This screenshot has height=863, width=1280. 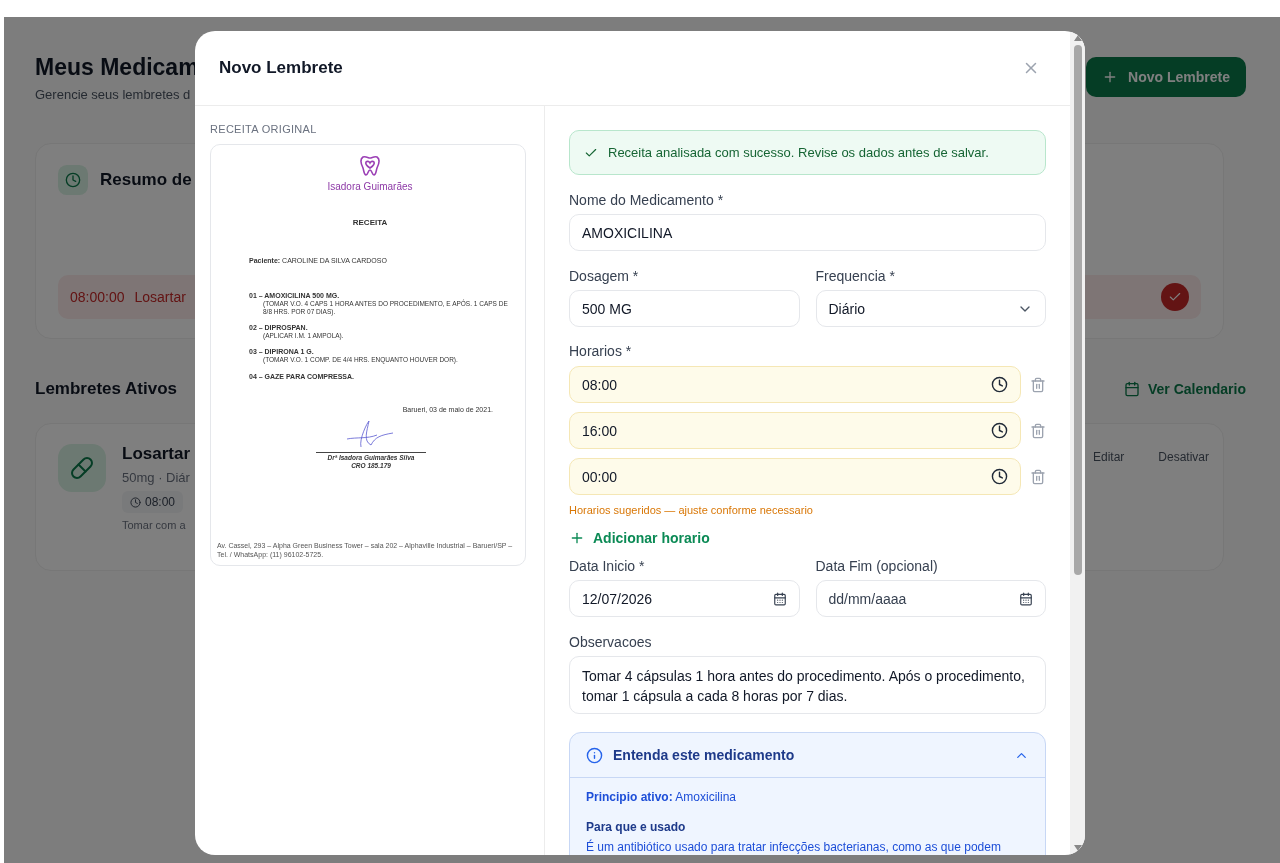 I want to click on field-label: Observacoes, so click(x=611, y=642).